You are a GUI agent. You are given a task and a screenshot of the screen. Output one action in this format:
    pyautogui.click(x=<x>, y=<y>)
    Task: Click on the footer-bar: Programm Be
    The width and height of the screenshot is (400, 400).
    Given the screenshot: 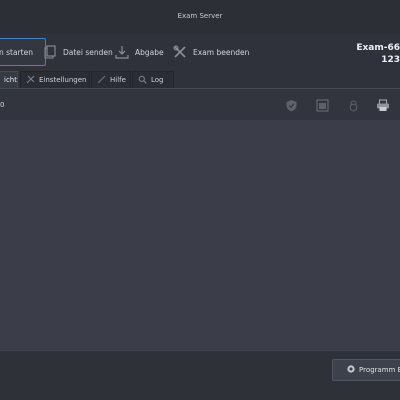 What is the action you would take?
    pyautogui.click(x=200, y=375)
    